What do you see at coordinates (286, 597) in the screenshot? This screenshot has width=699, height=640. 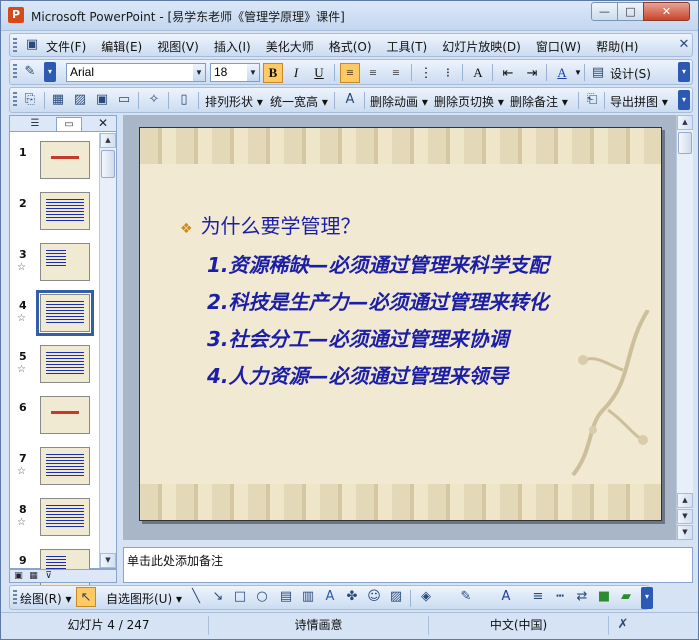 I see `textbox-icon: ▤` at bounding box center [286, 597].